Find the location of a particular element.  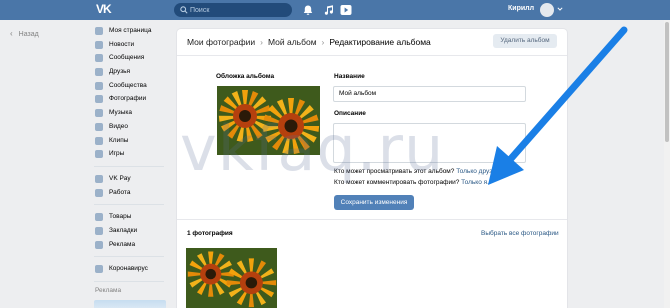

communities-icon is located at coordinates (99, 85).